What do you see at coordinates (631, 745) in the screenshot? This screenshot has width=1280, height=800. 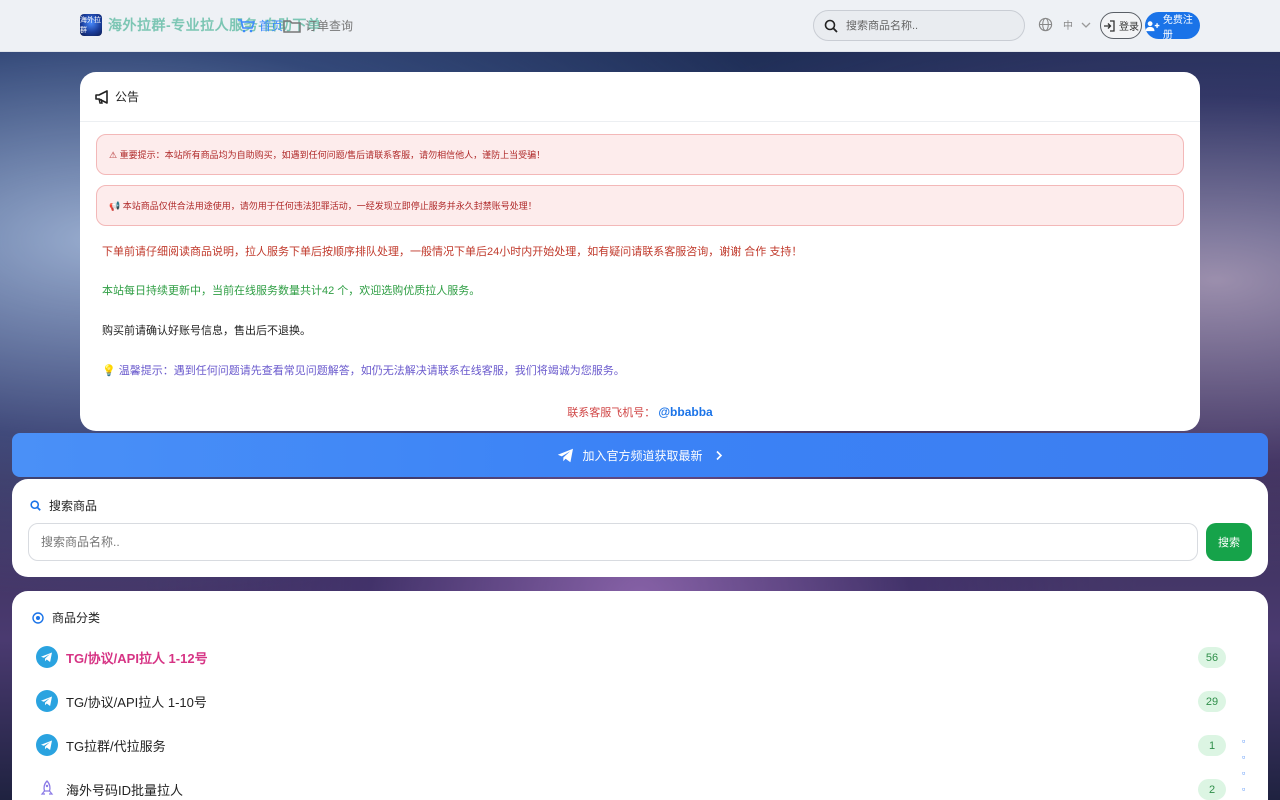 I see `category-item: TG拉群/代拉服务 1` at bounding box center [631, 745].